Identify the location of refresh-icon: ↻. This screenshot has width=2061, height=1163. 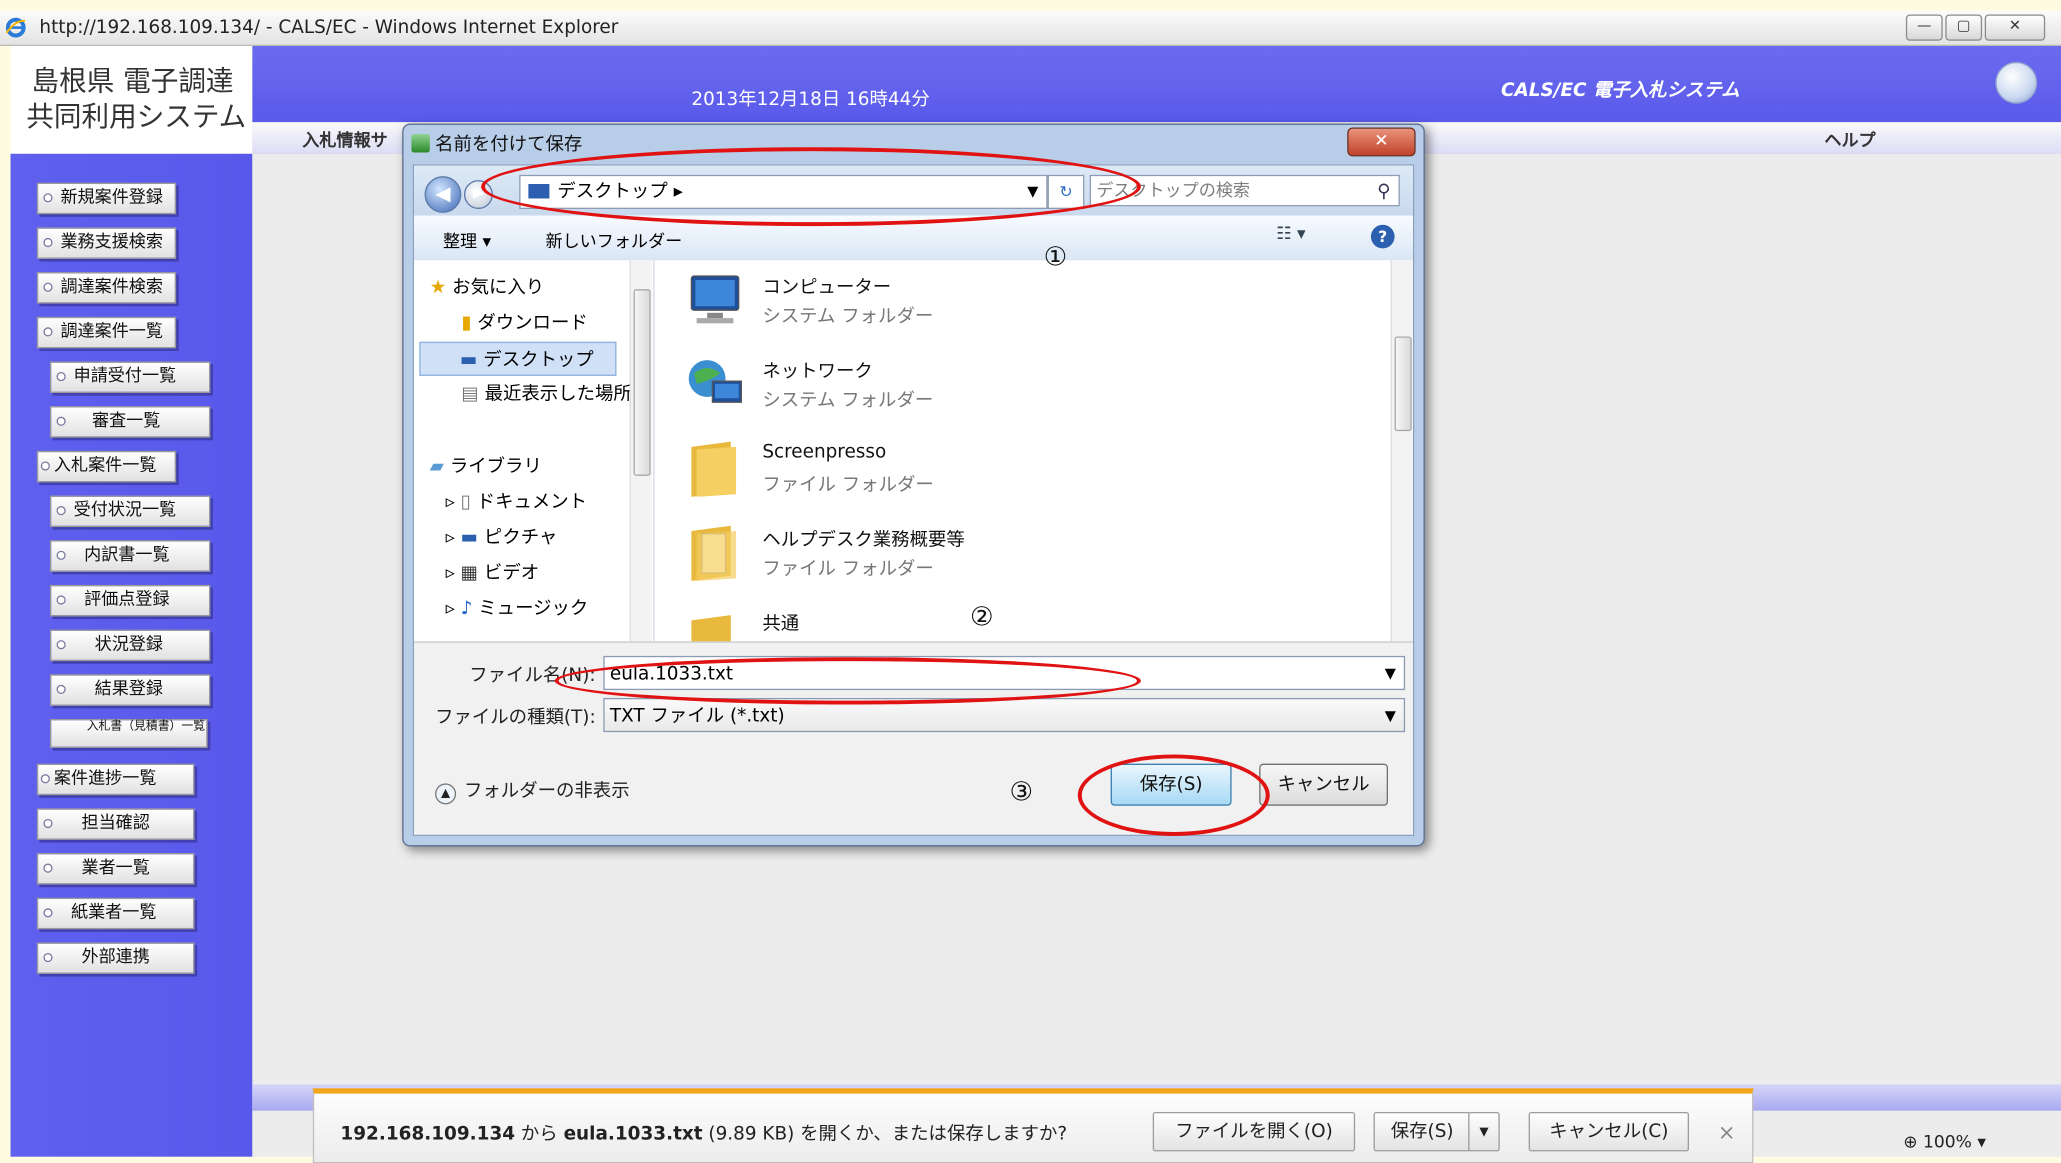
(1066, 191).